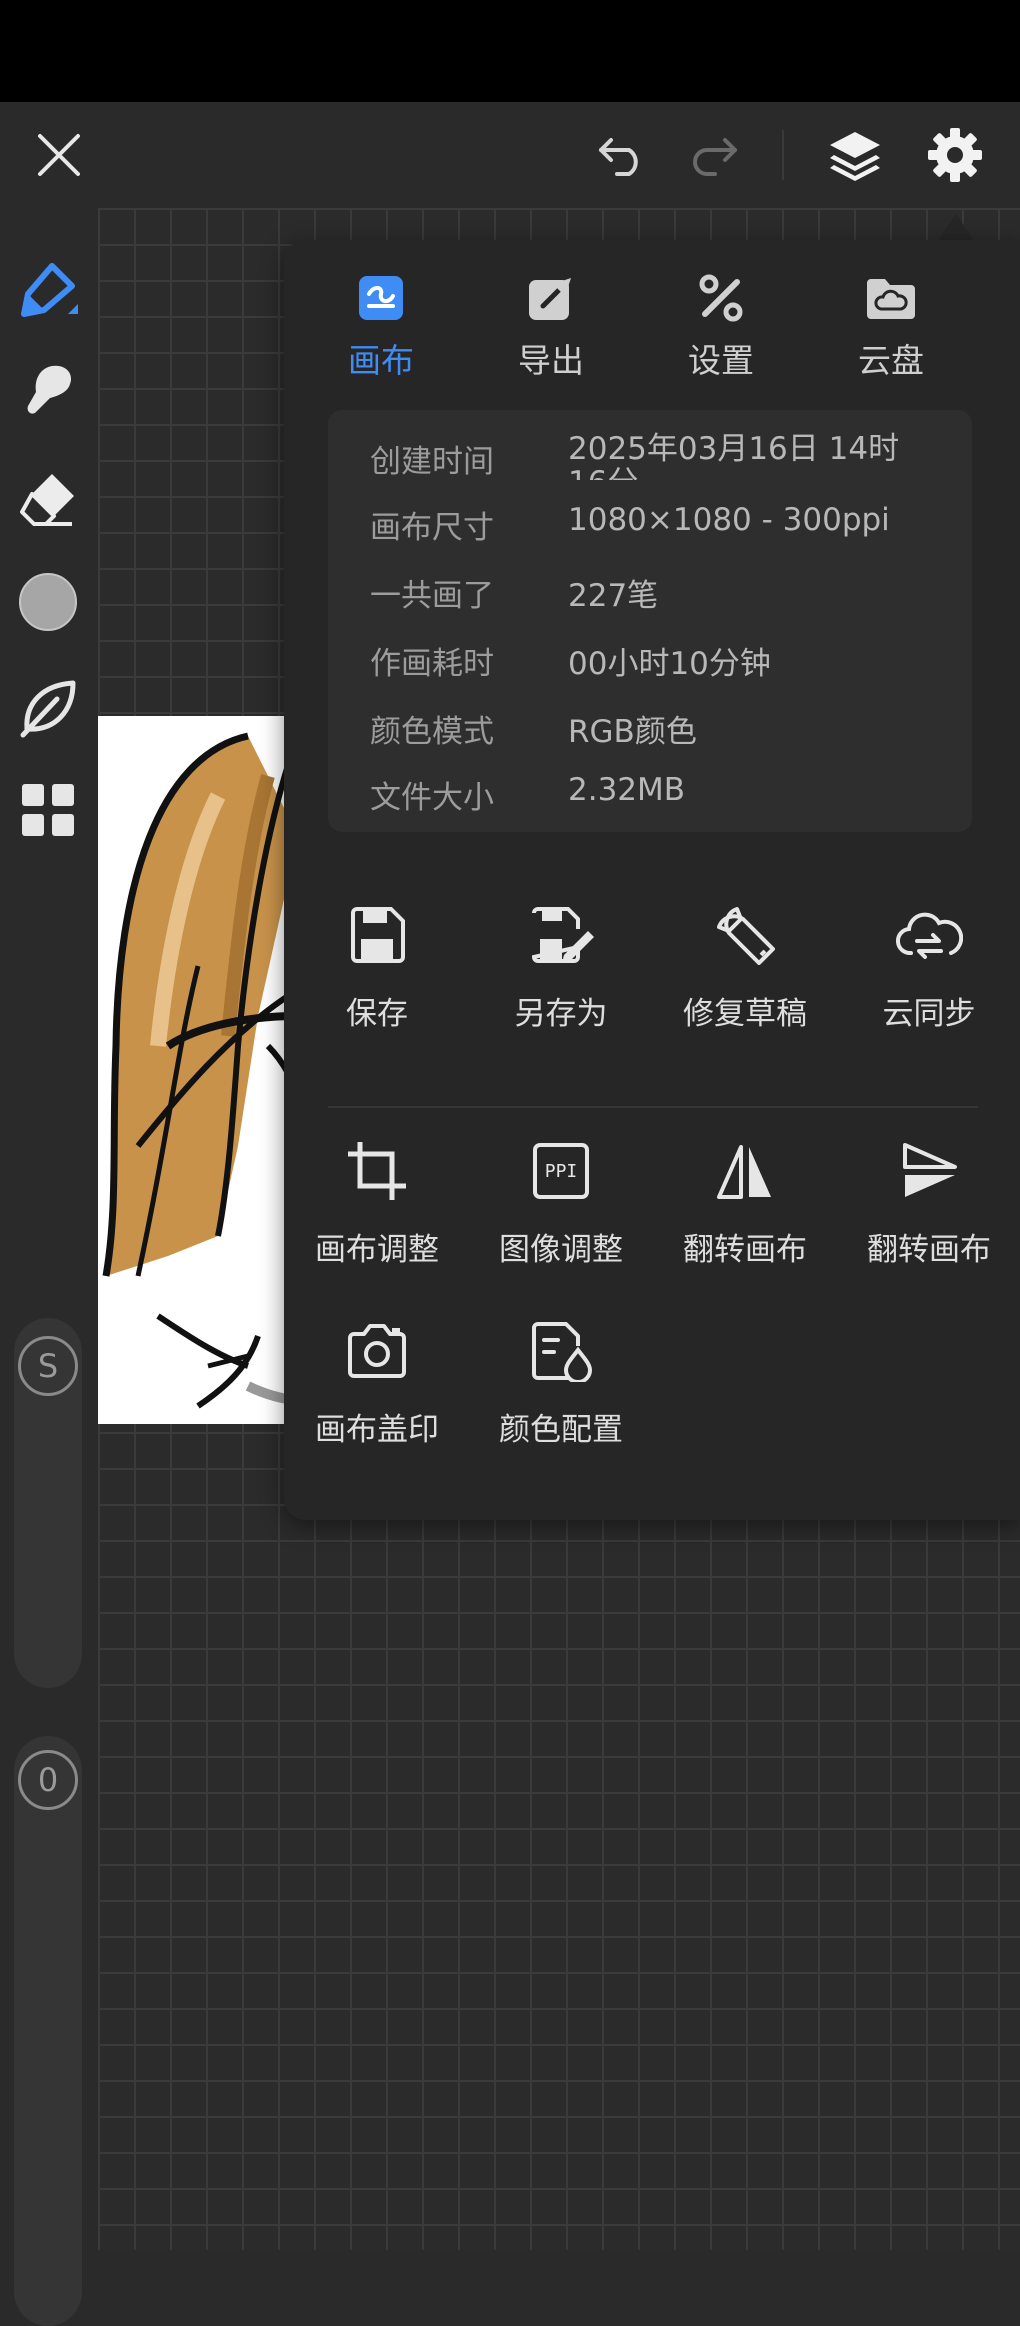  I want to click on panel-pointer, so click(956, 227).